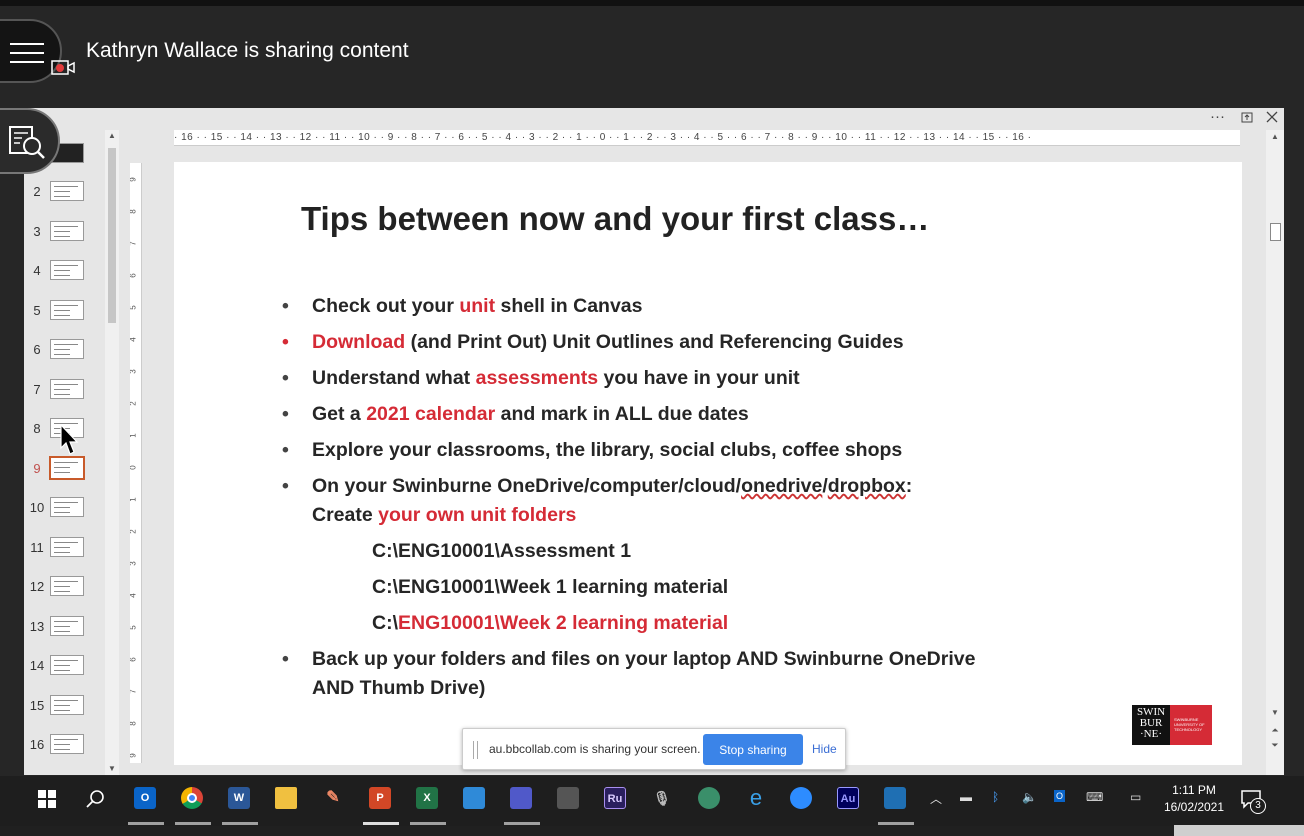 This screenshot has width=1304, height=836. Describe the element at coordinates (386, 306) in the screenshot. I see `bullet-text: Check out your` at that location.